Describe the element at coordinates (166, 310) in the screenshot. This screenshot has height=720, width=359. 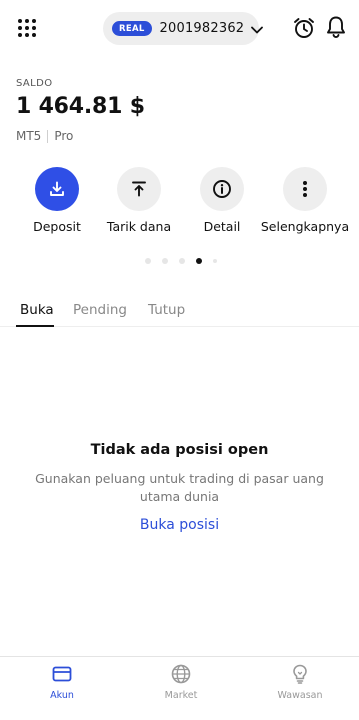
I see `tab-tutup: Tutup` at that location.